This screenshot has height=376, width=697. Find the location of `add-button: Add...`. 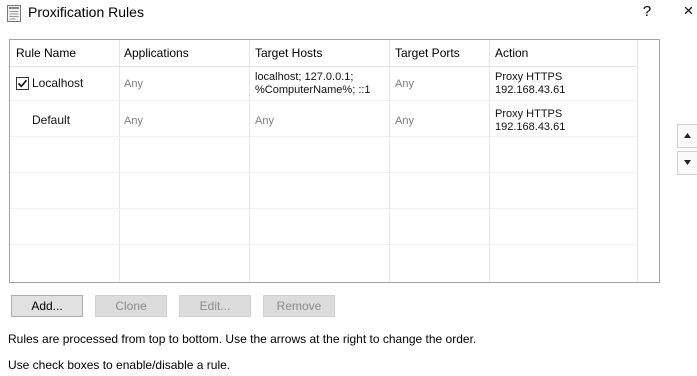

add-button: Add... is located at coordinates (47, 306).